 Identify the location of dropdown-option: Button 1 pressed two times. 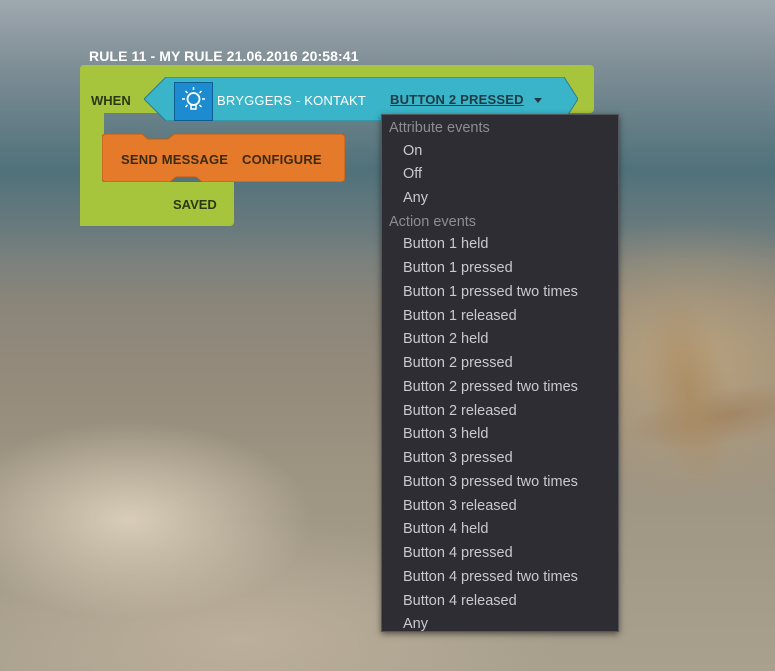
(490, 292).